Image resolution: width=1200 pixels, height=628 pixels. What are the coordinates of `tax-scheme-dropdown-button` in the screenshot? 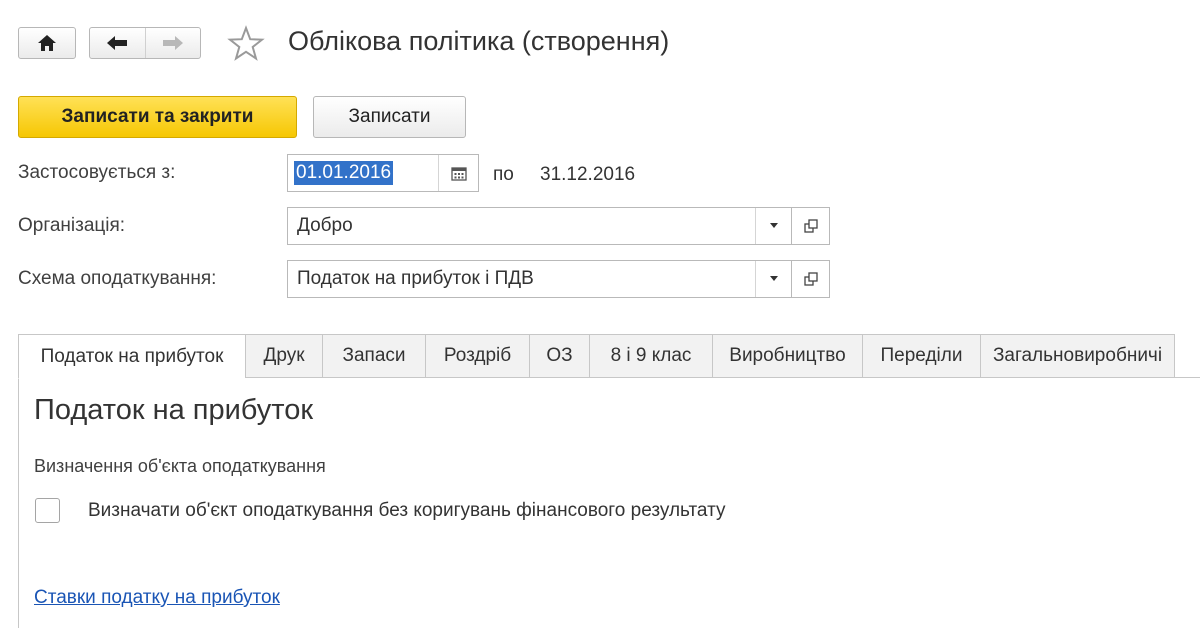 It's located at (773, 279).